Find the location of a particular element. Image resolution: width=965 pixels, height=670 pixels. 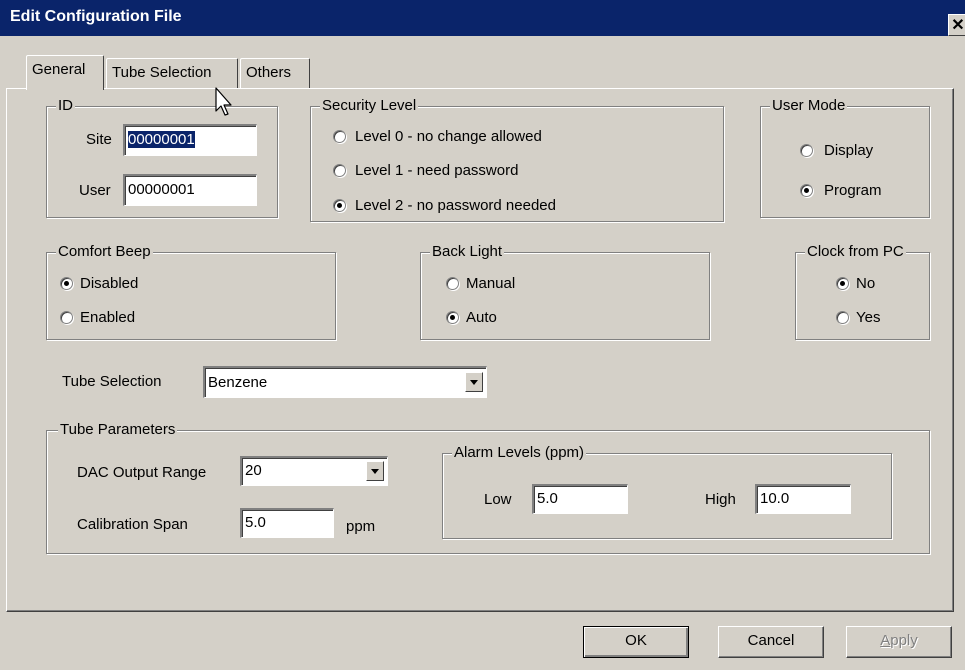

calibration-span-unit: ppm is located at coordinates (361, 526).